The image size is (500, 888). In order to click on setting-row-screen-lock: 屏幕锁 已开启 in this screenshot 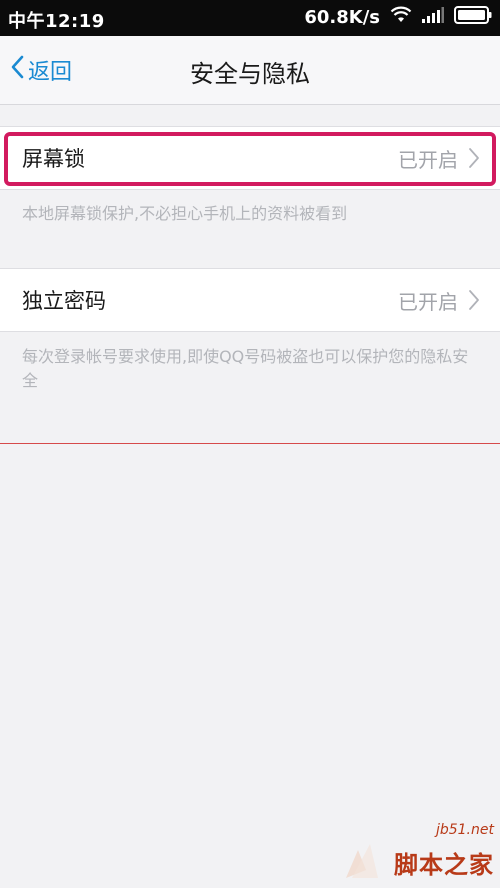, I will do `click(250, 158)`.